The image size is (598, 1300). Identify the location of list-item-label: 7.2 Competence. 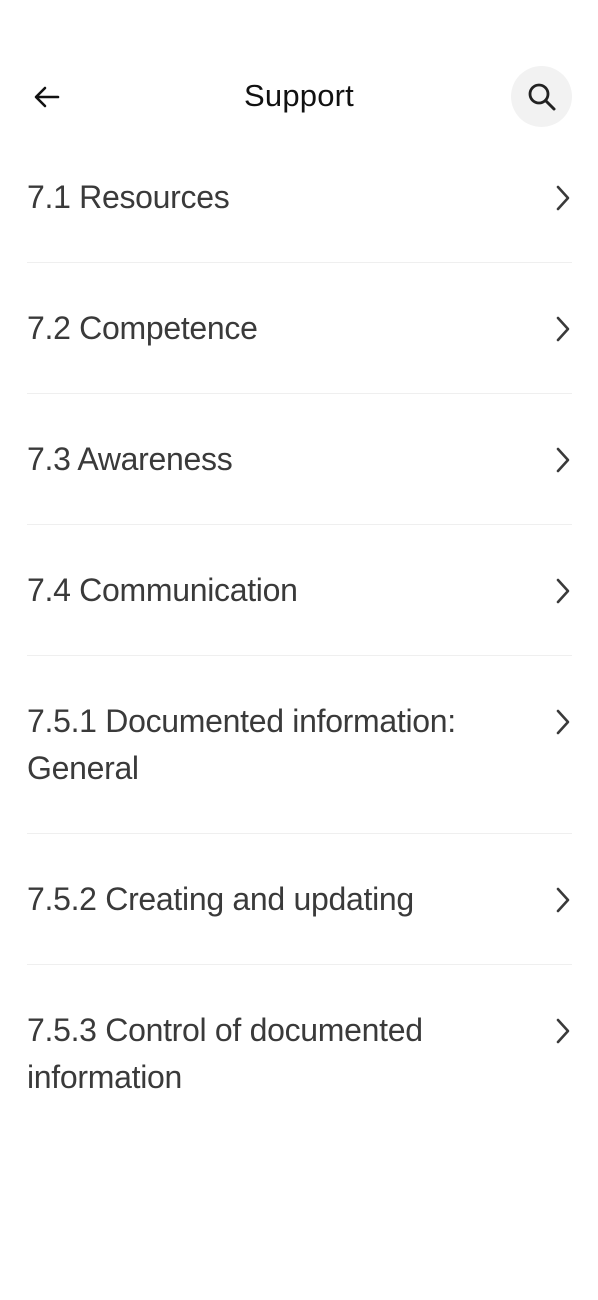
(142, 328).